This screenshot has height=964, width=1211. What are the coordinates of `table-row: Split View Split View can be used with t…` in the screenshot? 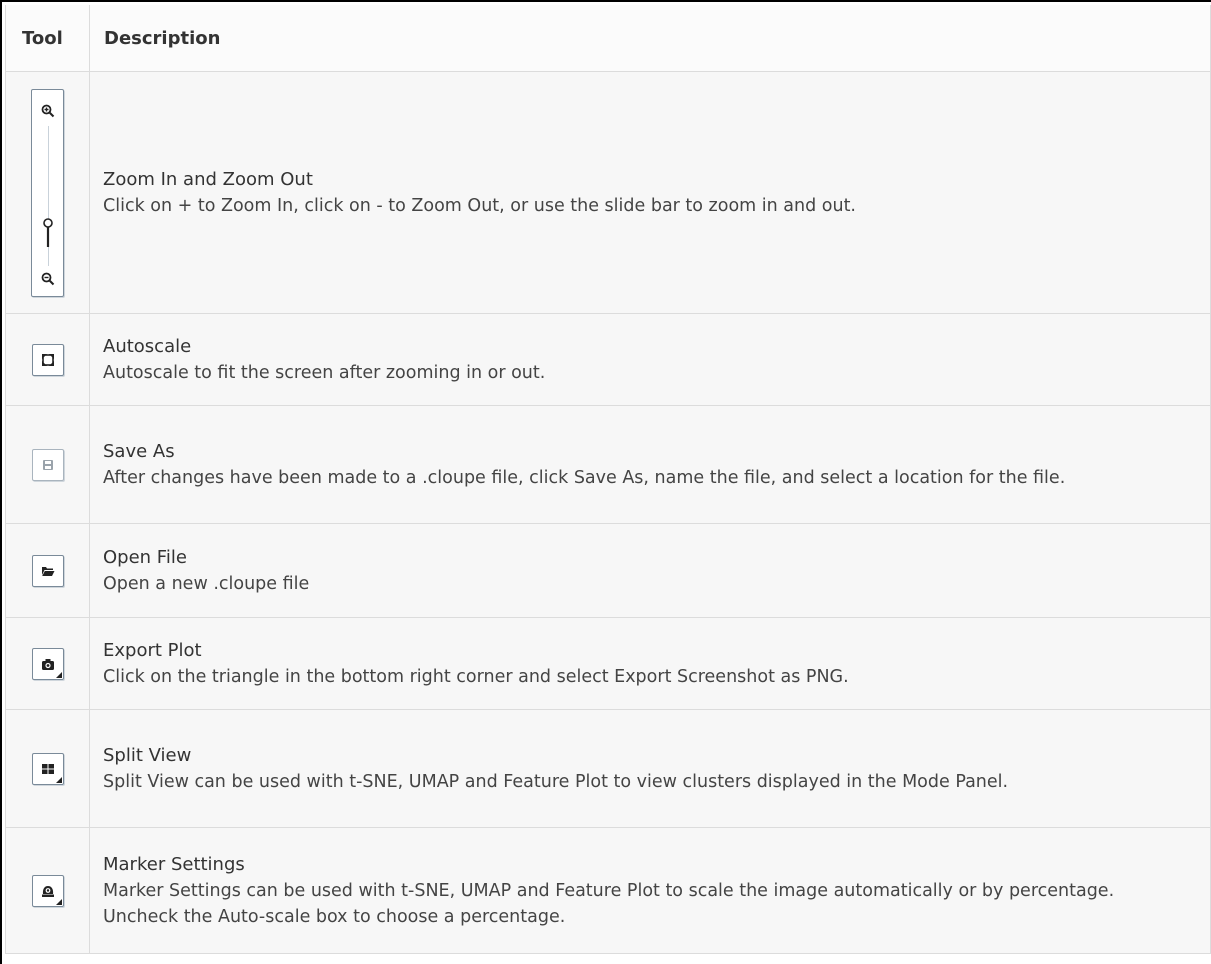 It's located at (608, 768).